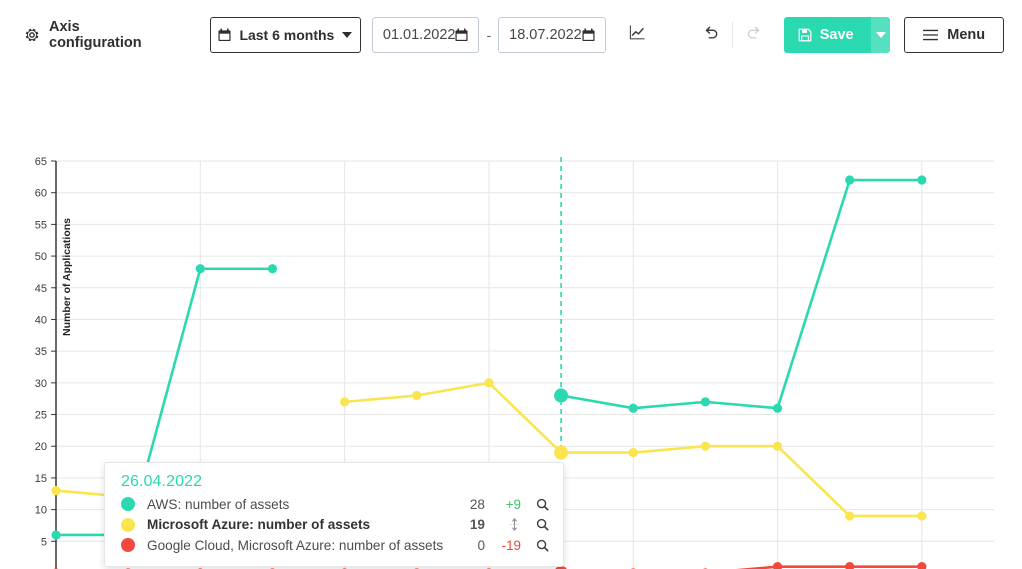 This screenshot has height=569, width=1022. What do you see at coordinates (41, 162) in the screenshot?
I see `y-axis-tick-label: 65` at bounding box center [41, 162].